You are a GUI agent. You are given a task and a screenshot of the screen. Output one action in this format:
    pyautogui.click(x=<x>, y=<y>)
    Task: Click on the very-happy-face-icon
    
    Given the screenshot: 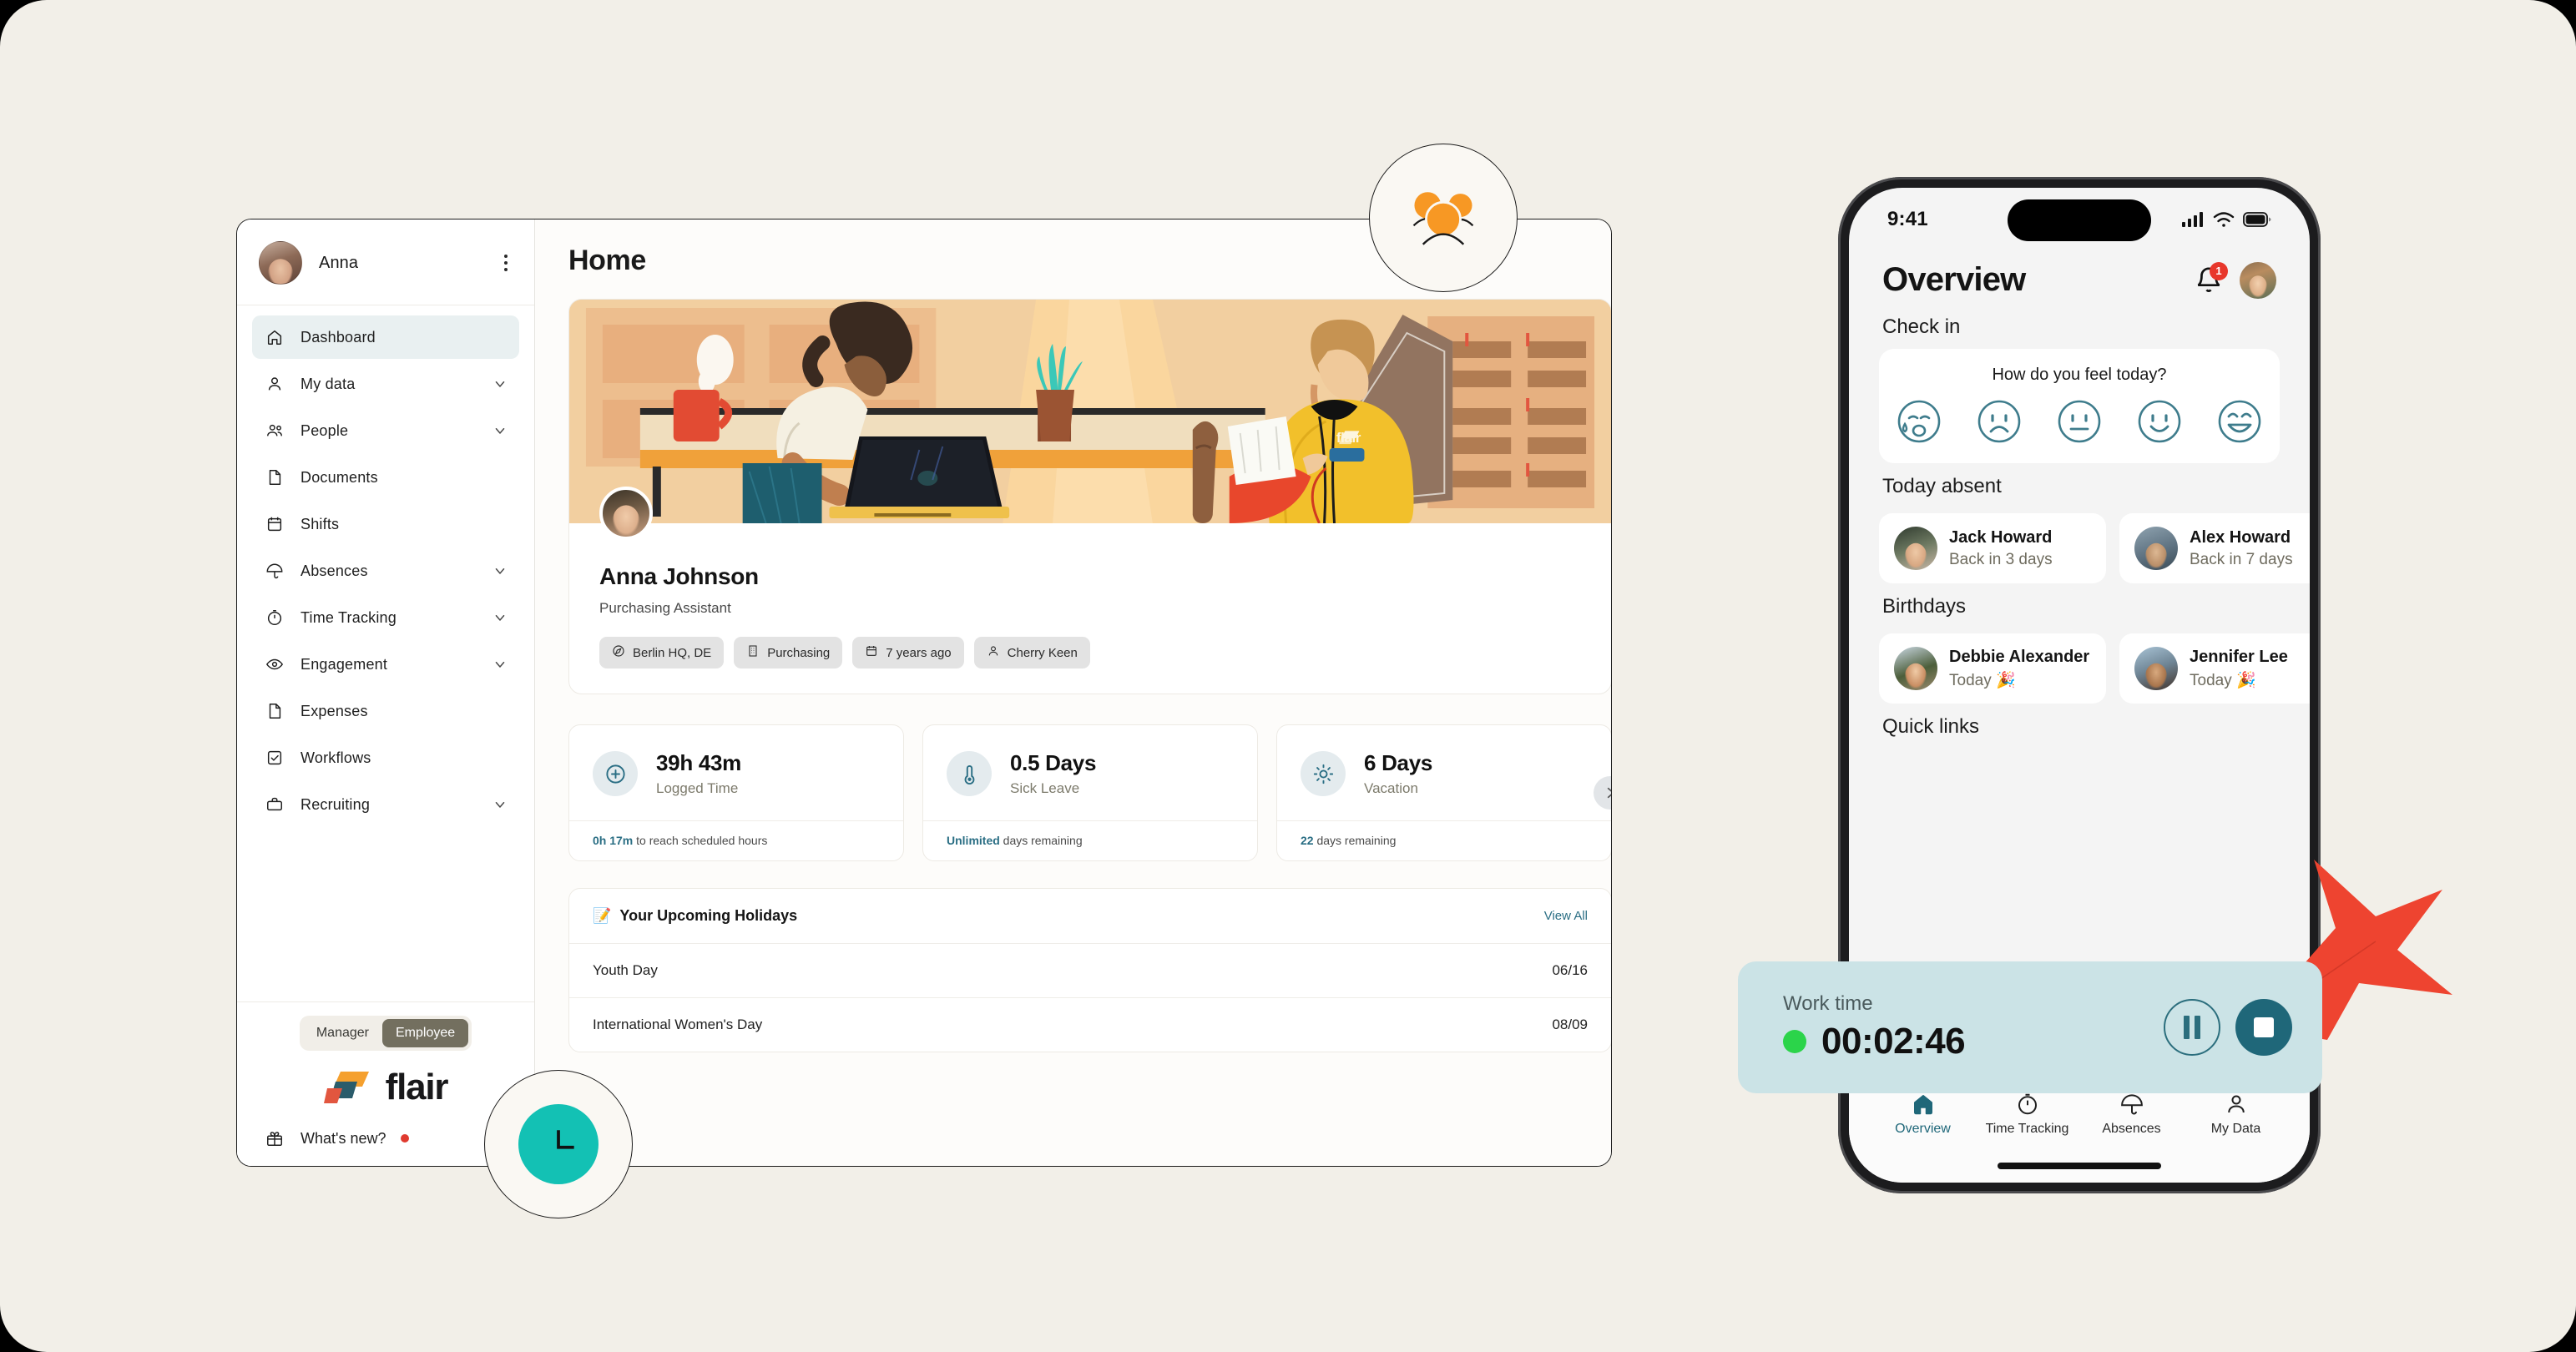 What is the action you would take?
    pyautogui.click(x=2239, y=421)
    